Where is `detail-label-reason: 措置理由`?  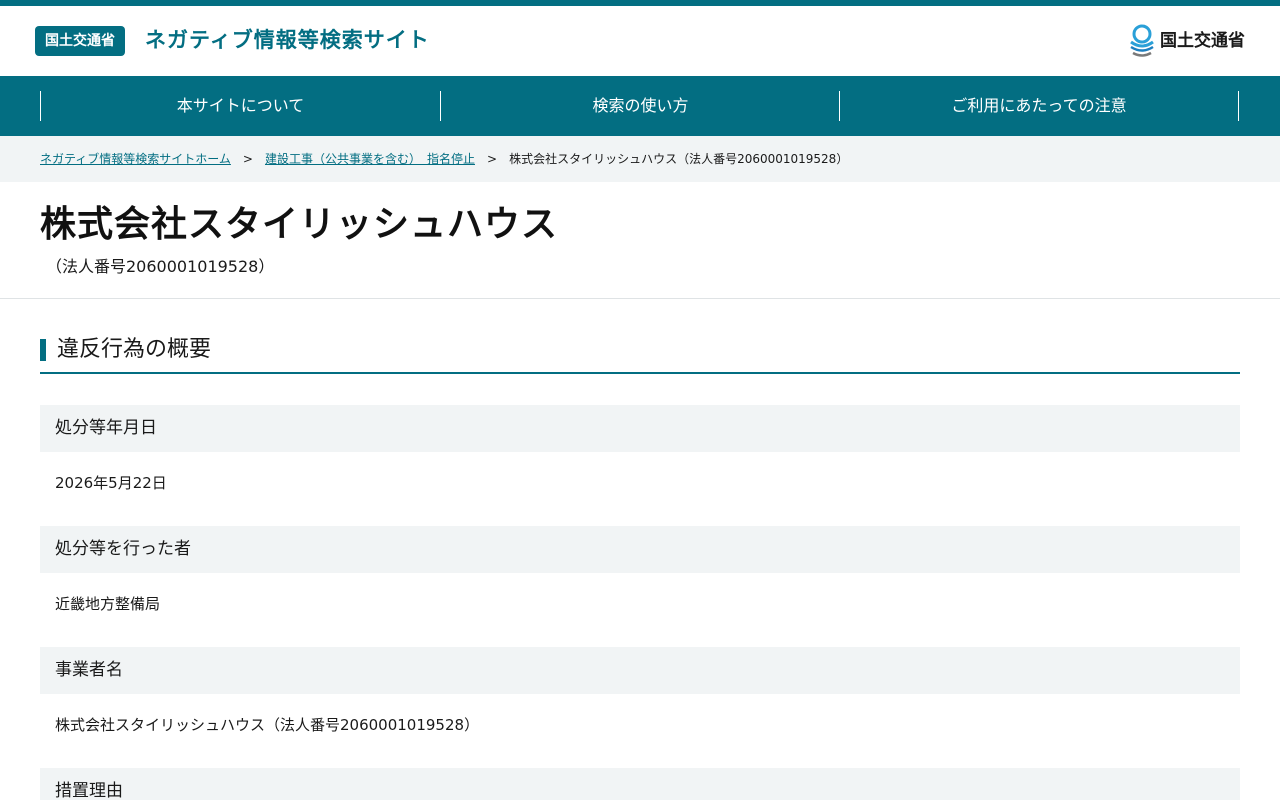
detail-label-reason: 措置理由 is located at coordinates (640, 784).